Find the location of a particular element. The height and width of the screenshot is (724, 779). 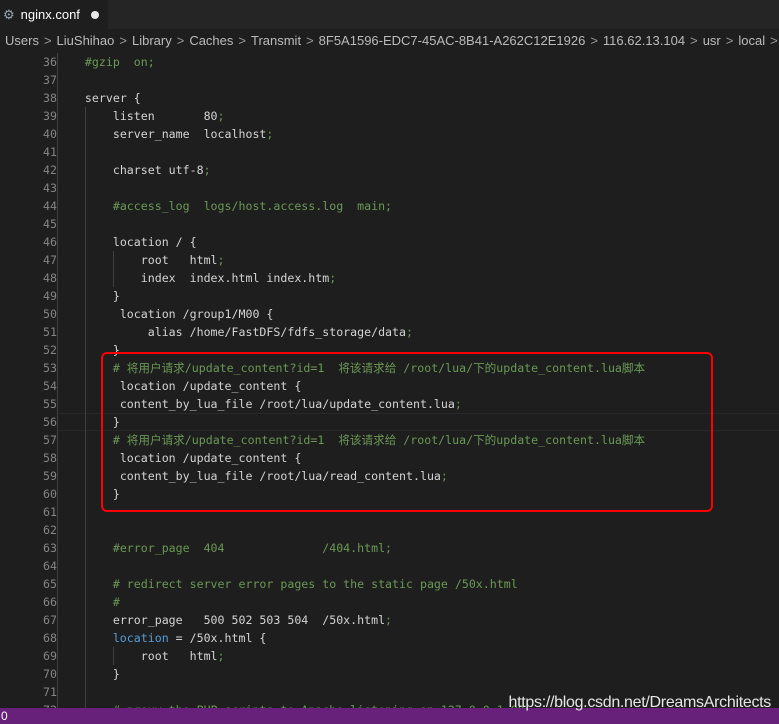

tab-bar: ⚙ nginx.conf is located at coordinates (389, 14).